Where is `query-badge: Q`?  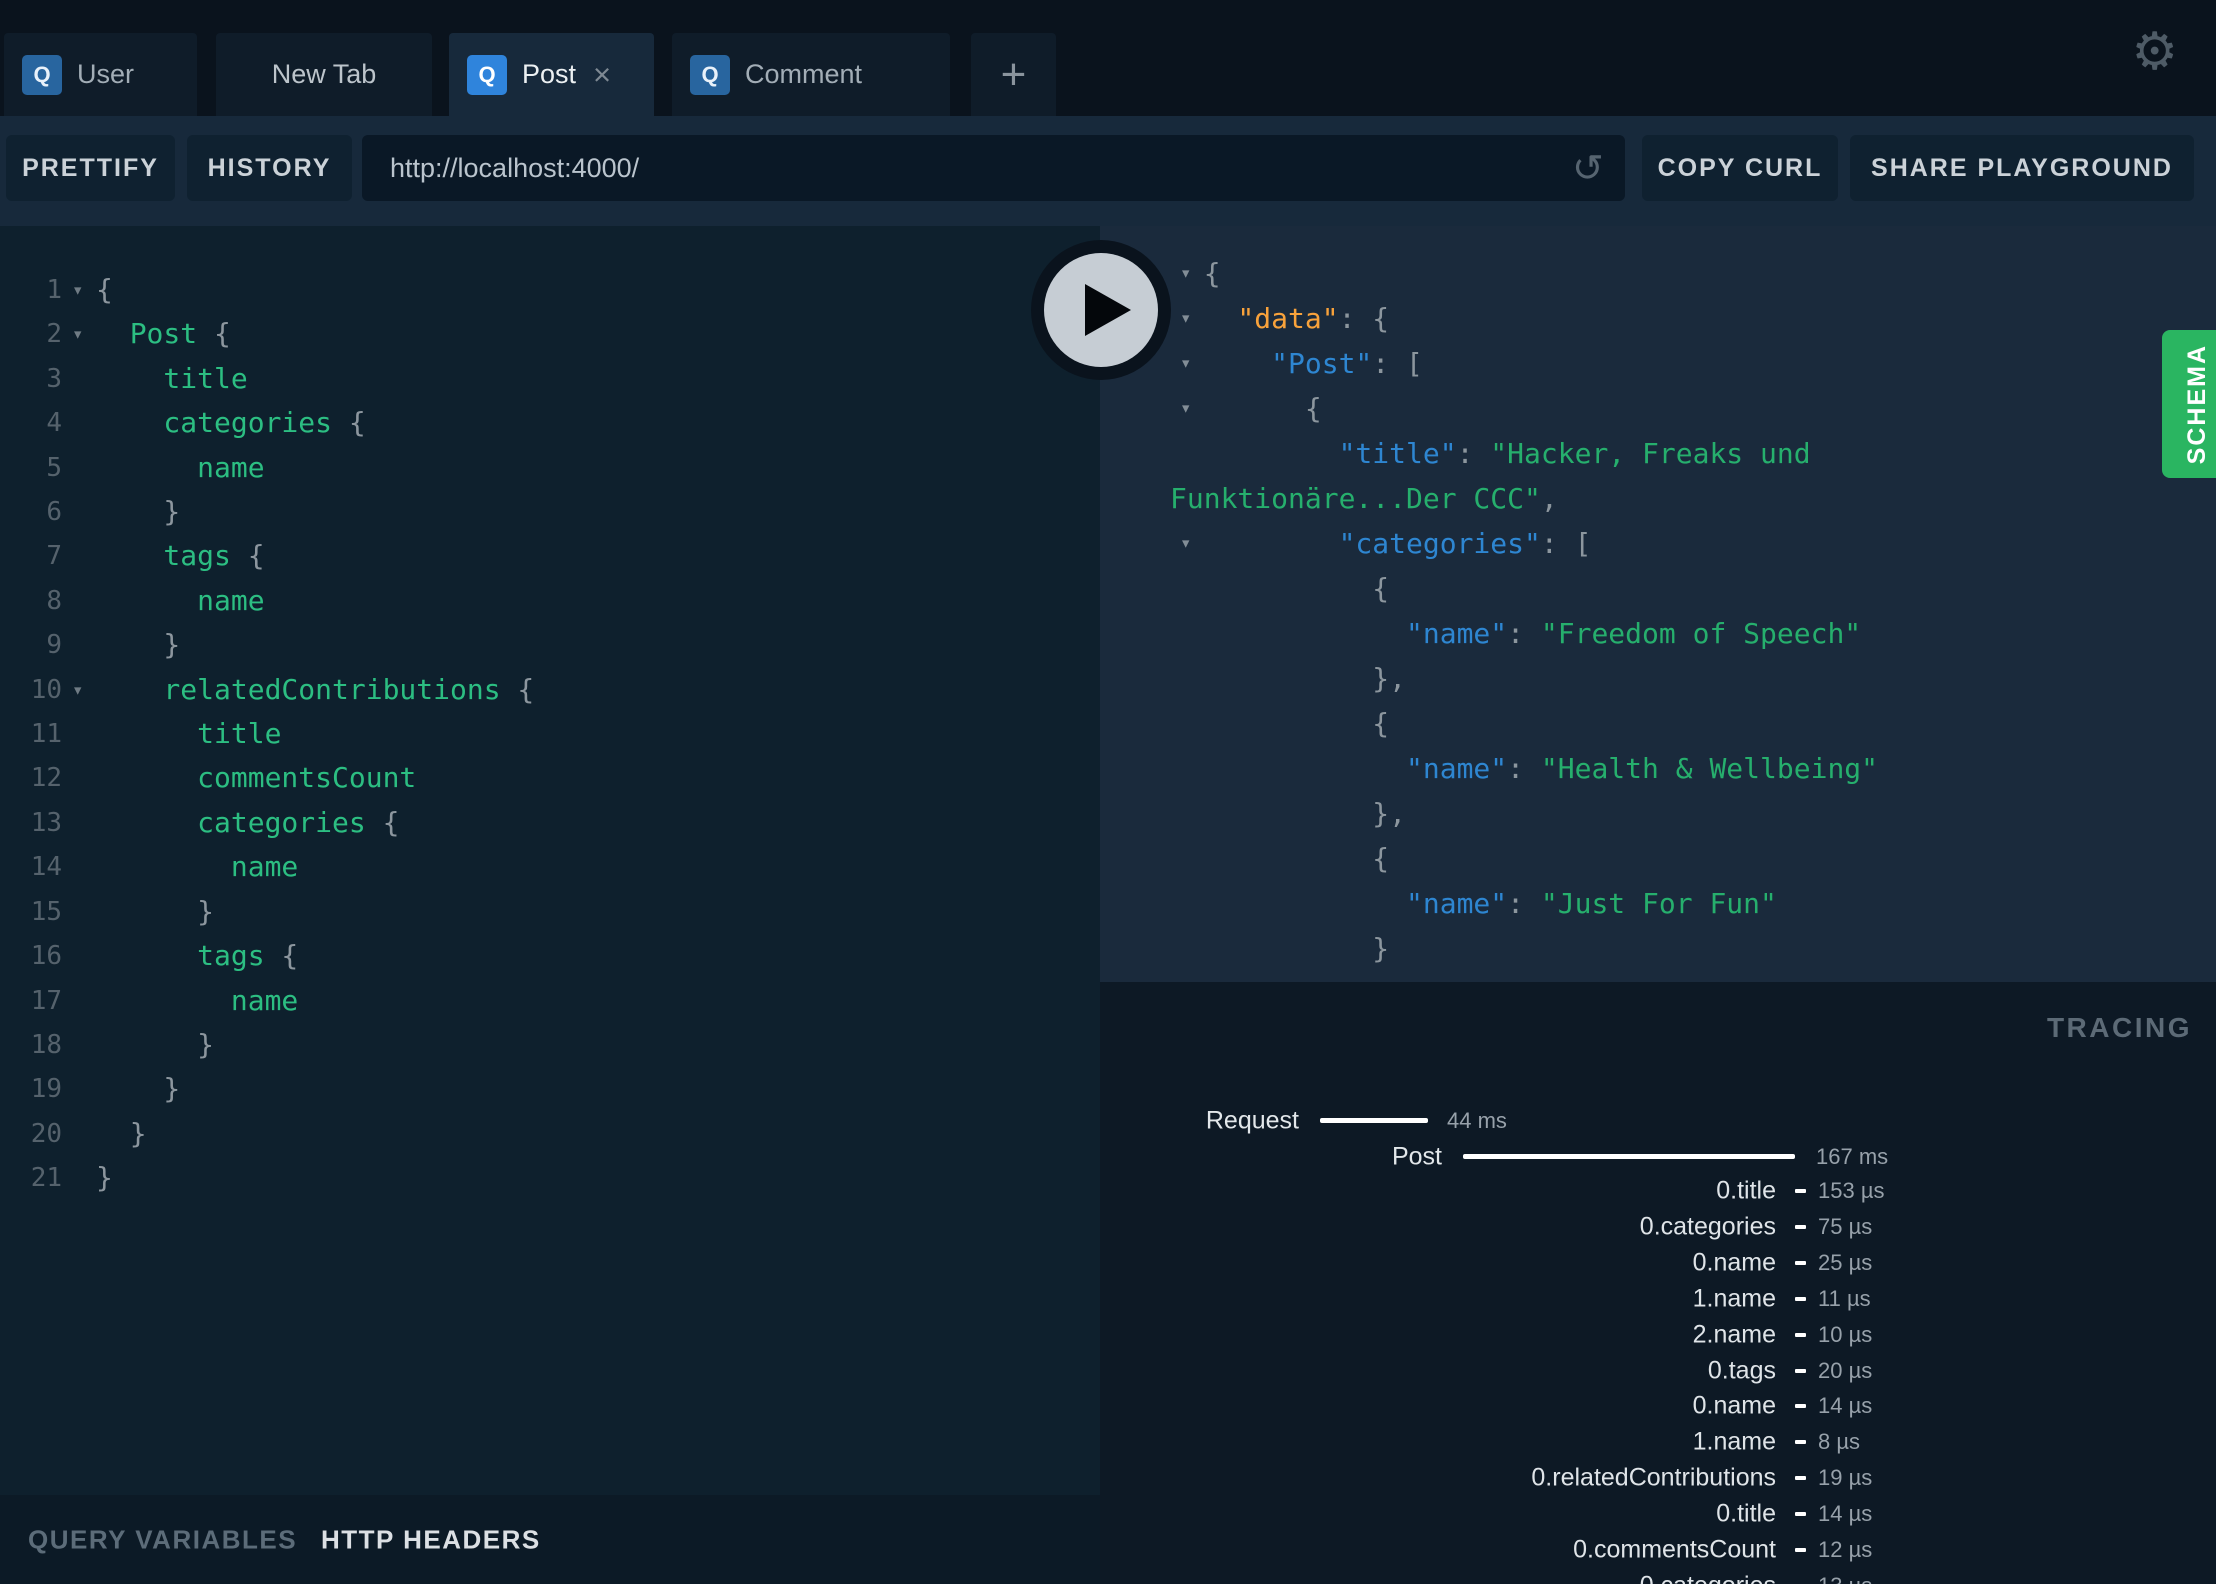
query-badge: Q is located at coordinates (487, 74).